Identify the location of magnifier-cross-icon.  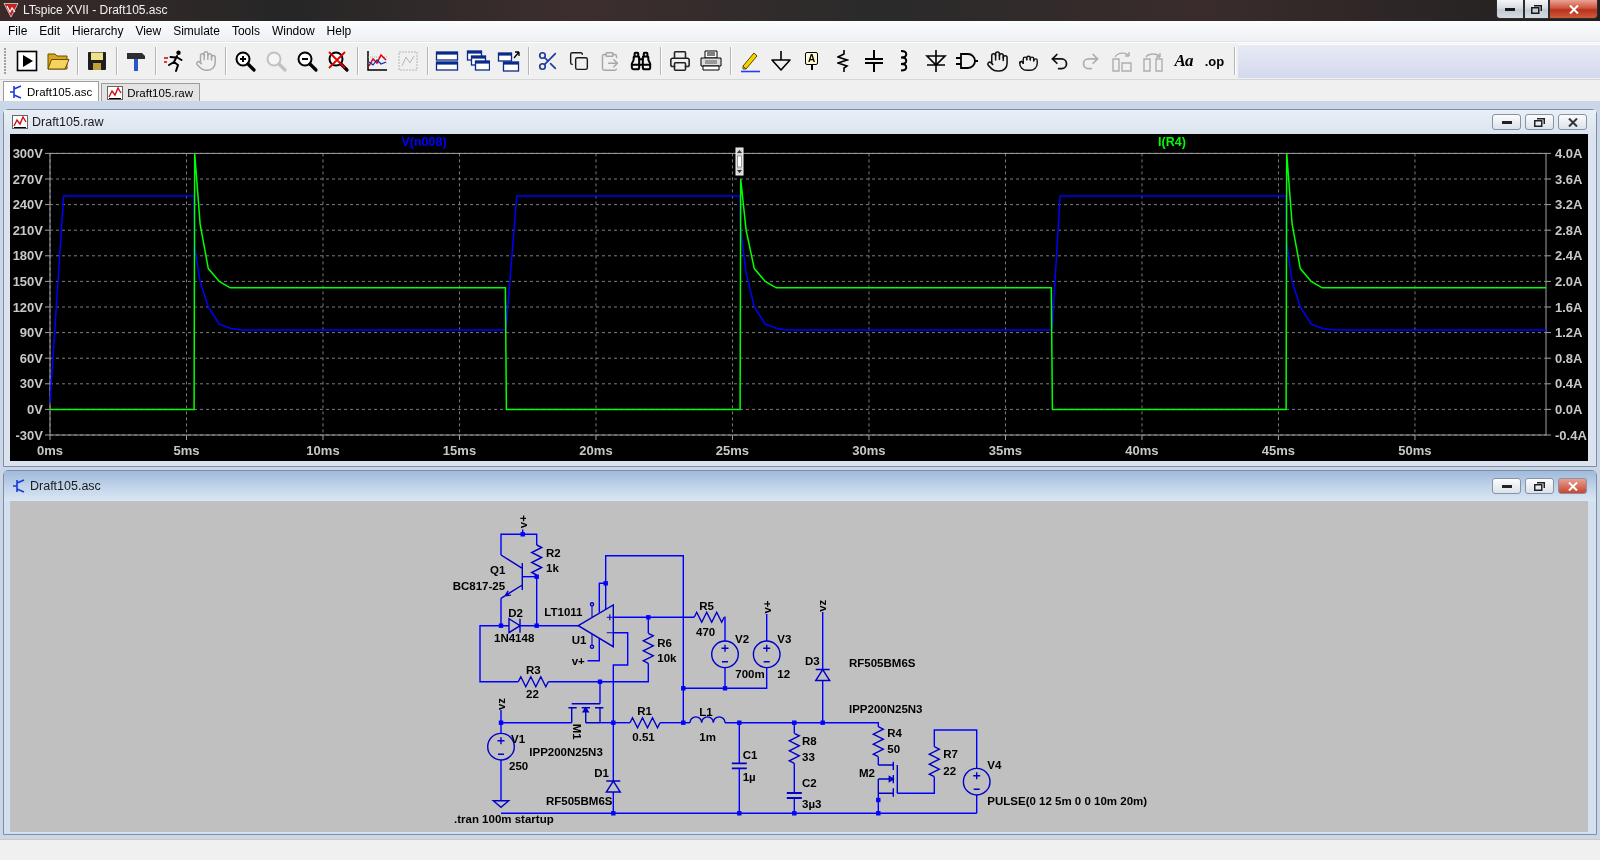
(337, 61).